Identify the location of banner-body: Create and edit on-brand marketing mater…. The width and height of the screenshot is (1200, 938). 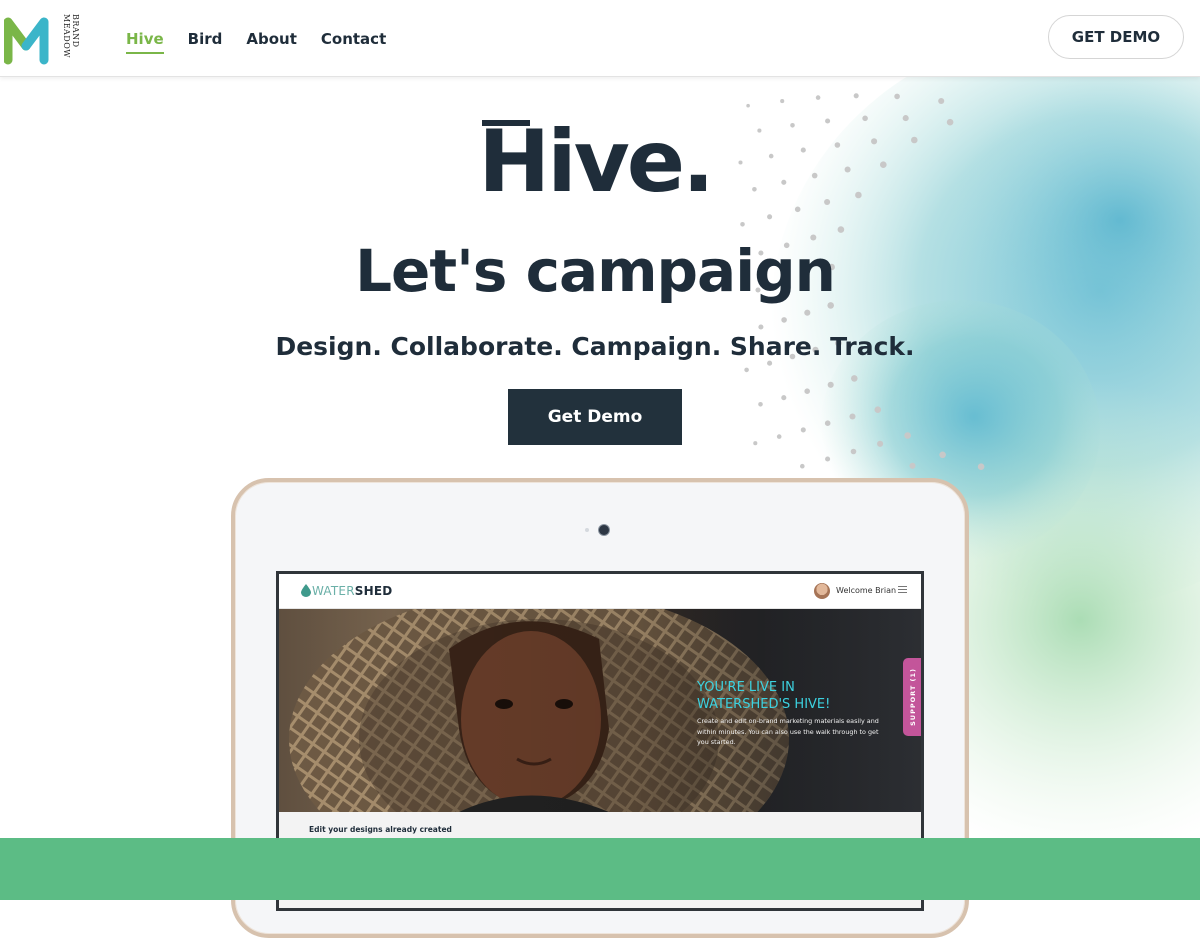
(788, 731).